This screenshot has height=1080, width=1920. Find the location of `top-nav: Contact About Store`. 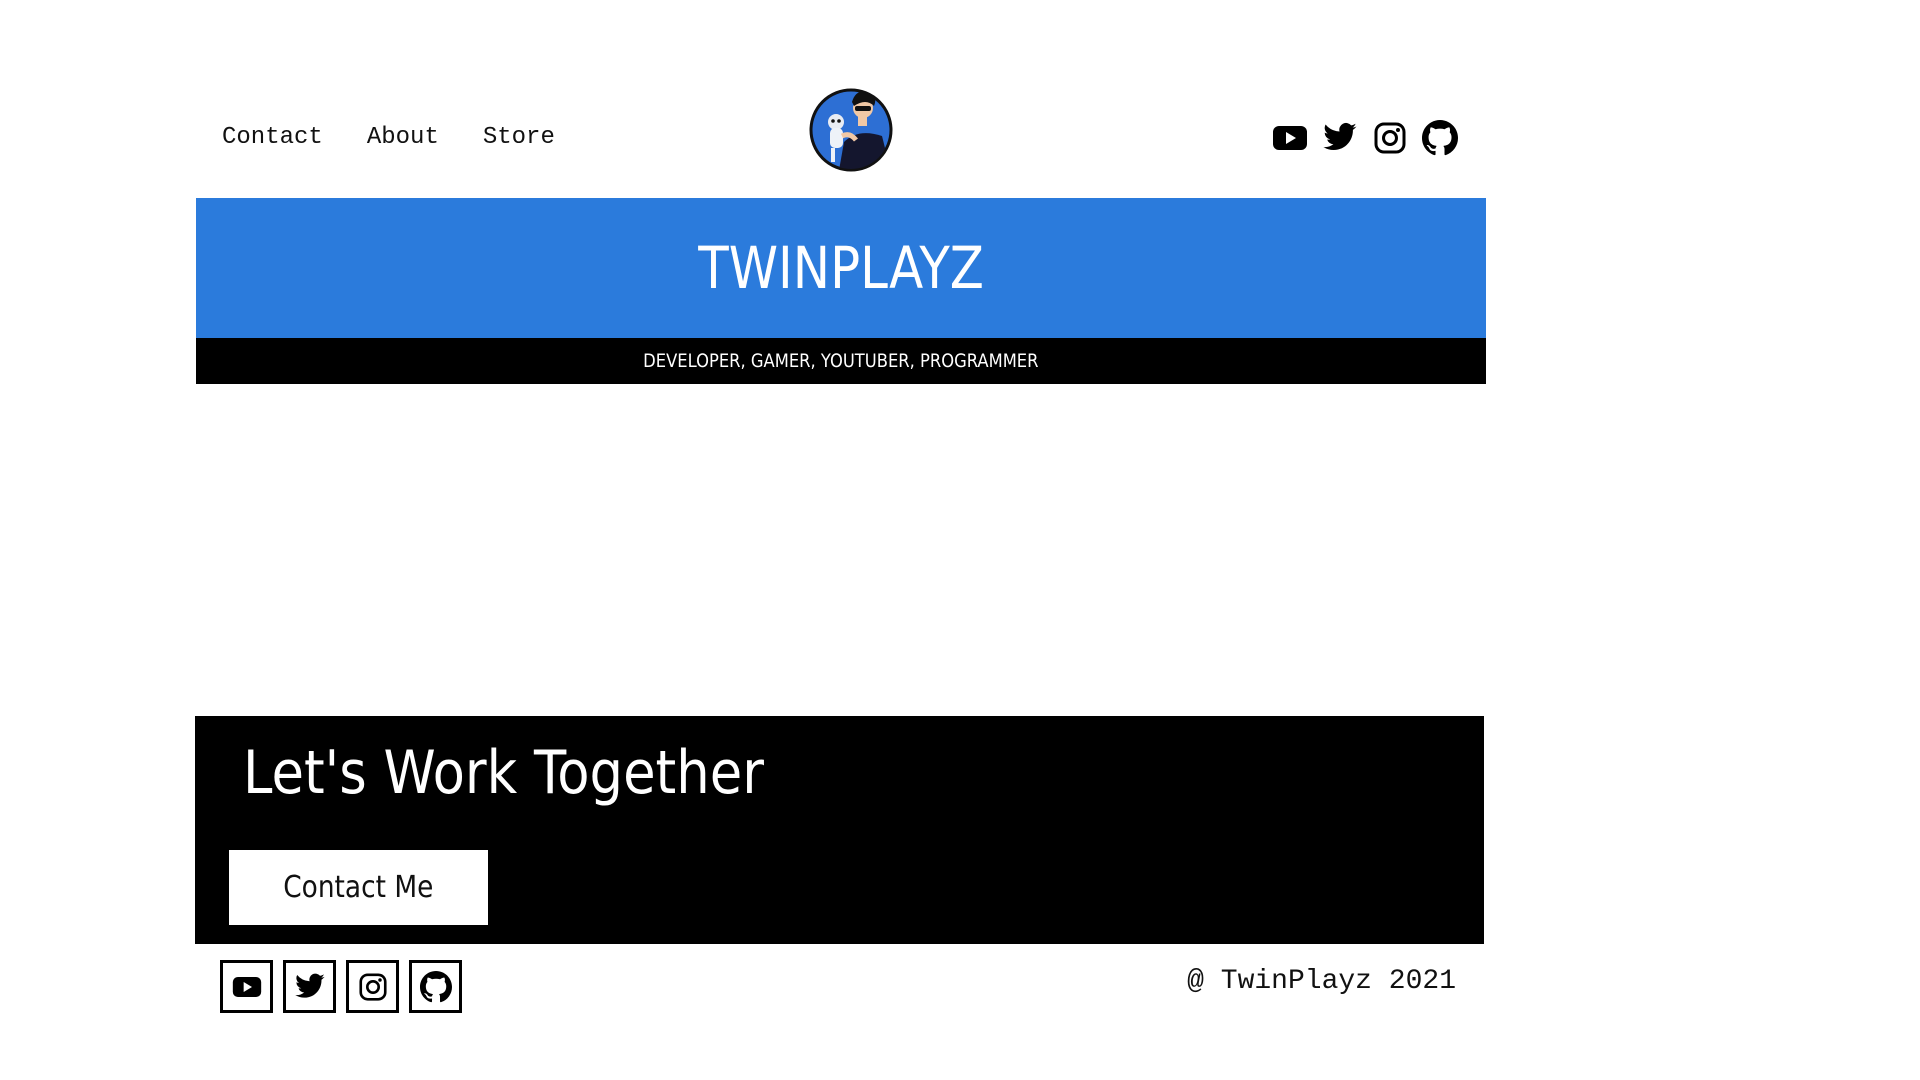

top-nav: Contact About Store is located at coordinates (840, 140).